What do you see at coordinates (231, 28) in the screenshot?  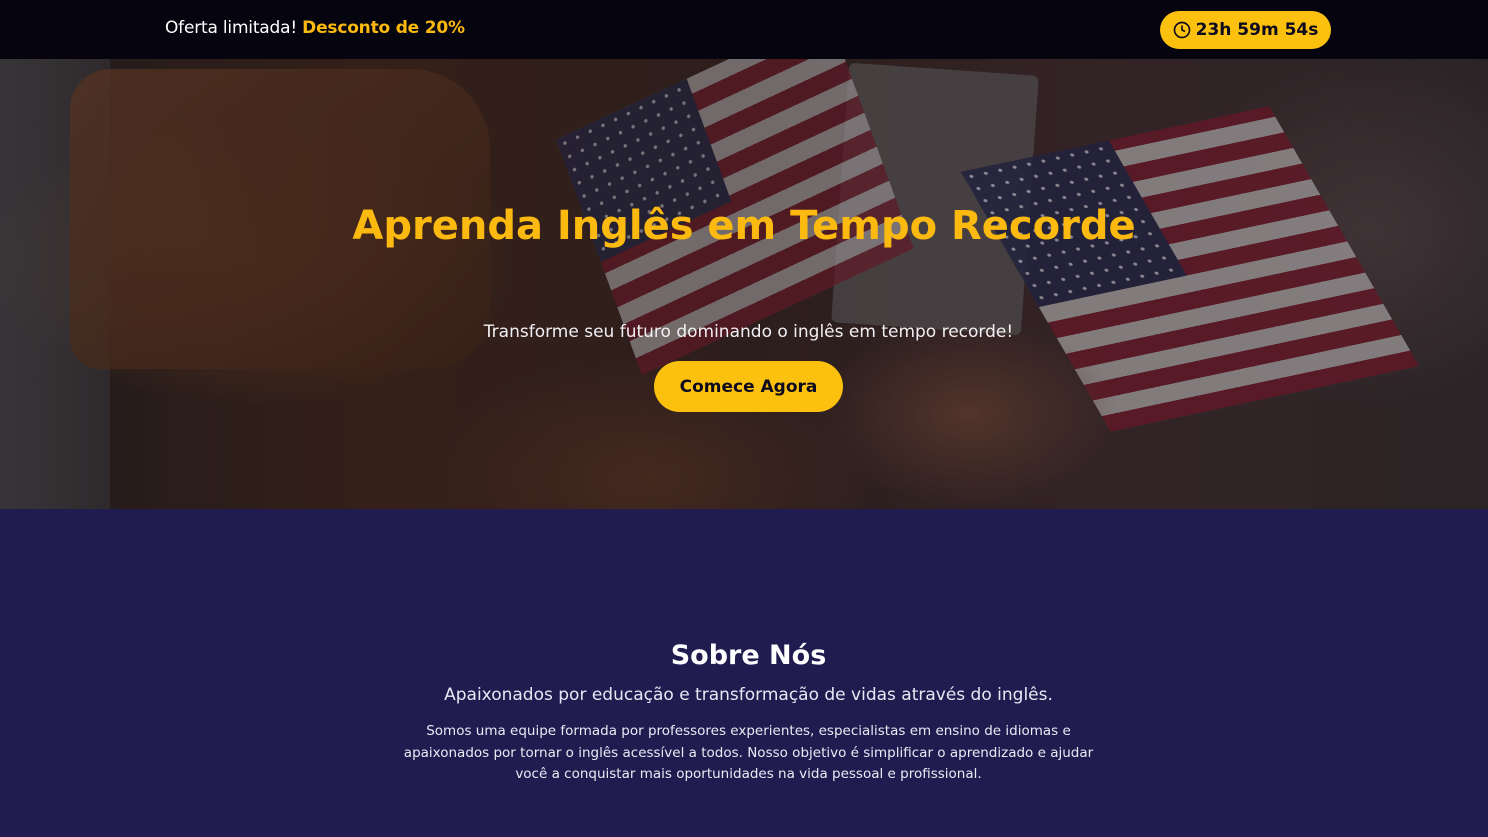 I see `promo-offer-label: Oferta limitada!` at bounding box center [231, 28].